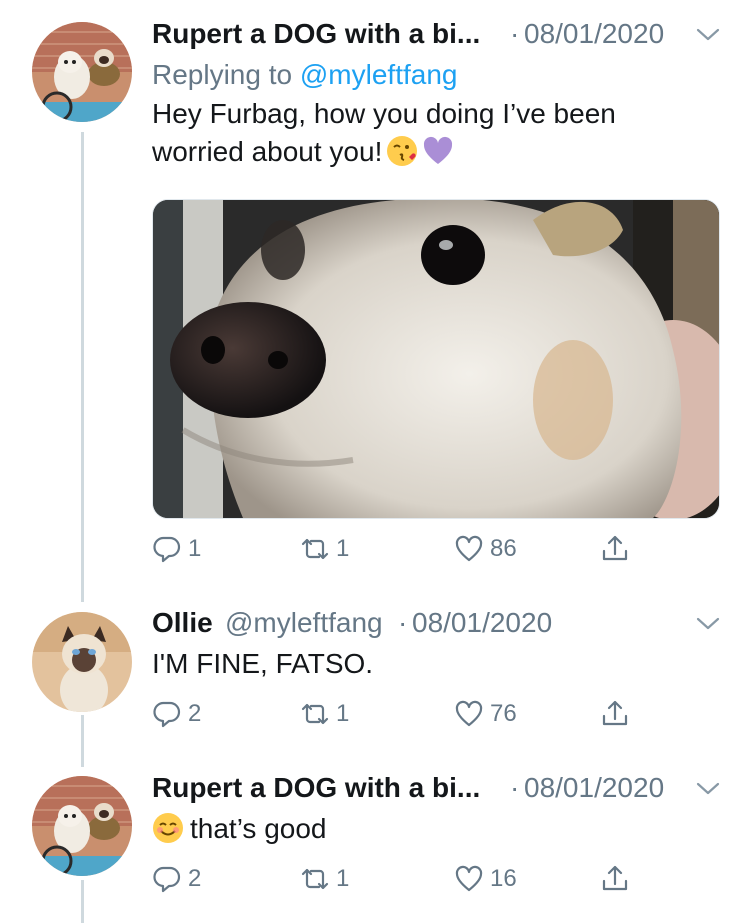 The width and height of the screenshot is (750, 923). I want to click on smiling-face-emoji, so click(168, 828).